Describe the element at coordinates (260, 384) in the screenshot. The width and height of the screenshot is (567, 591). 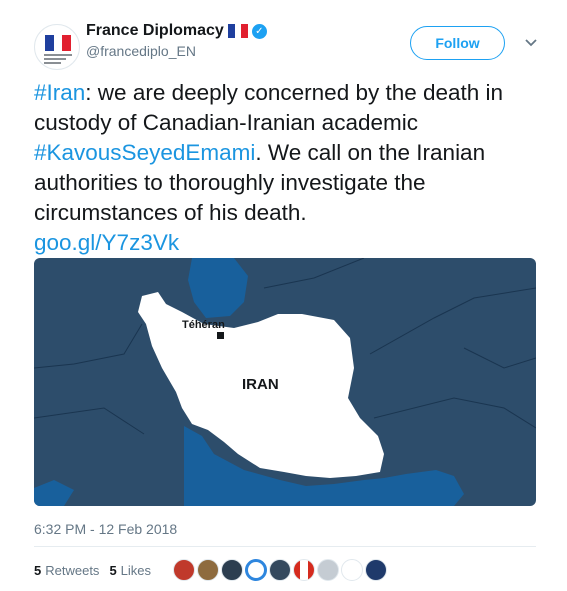
I see `country-label-iran: IRAN` at that location.